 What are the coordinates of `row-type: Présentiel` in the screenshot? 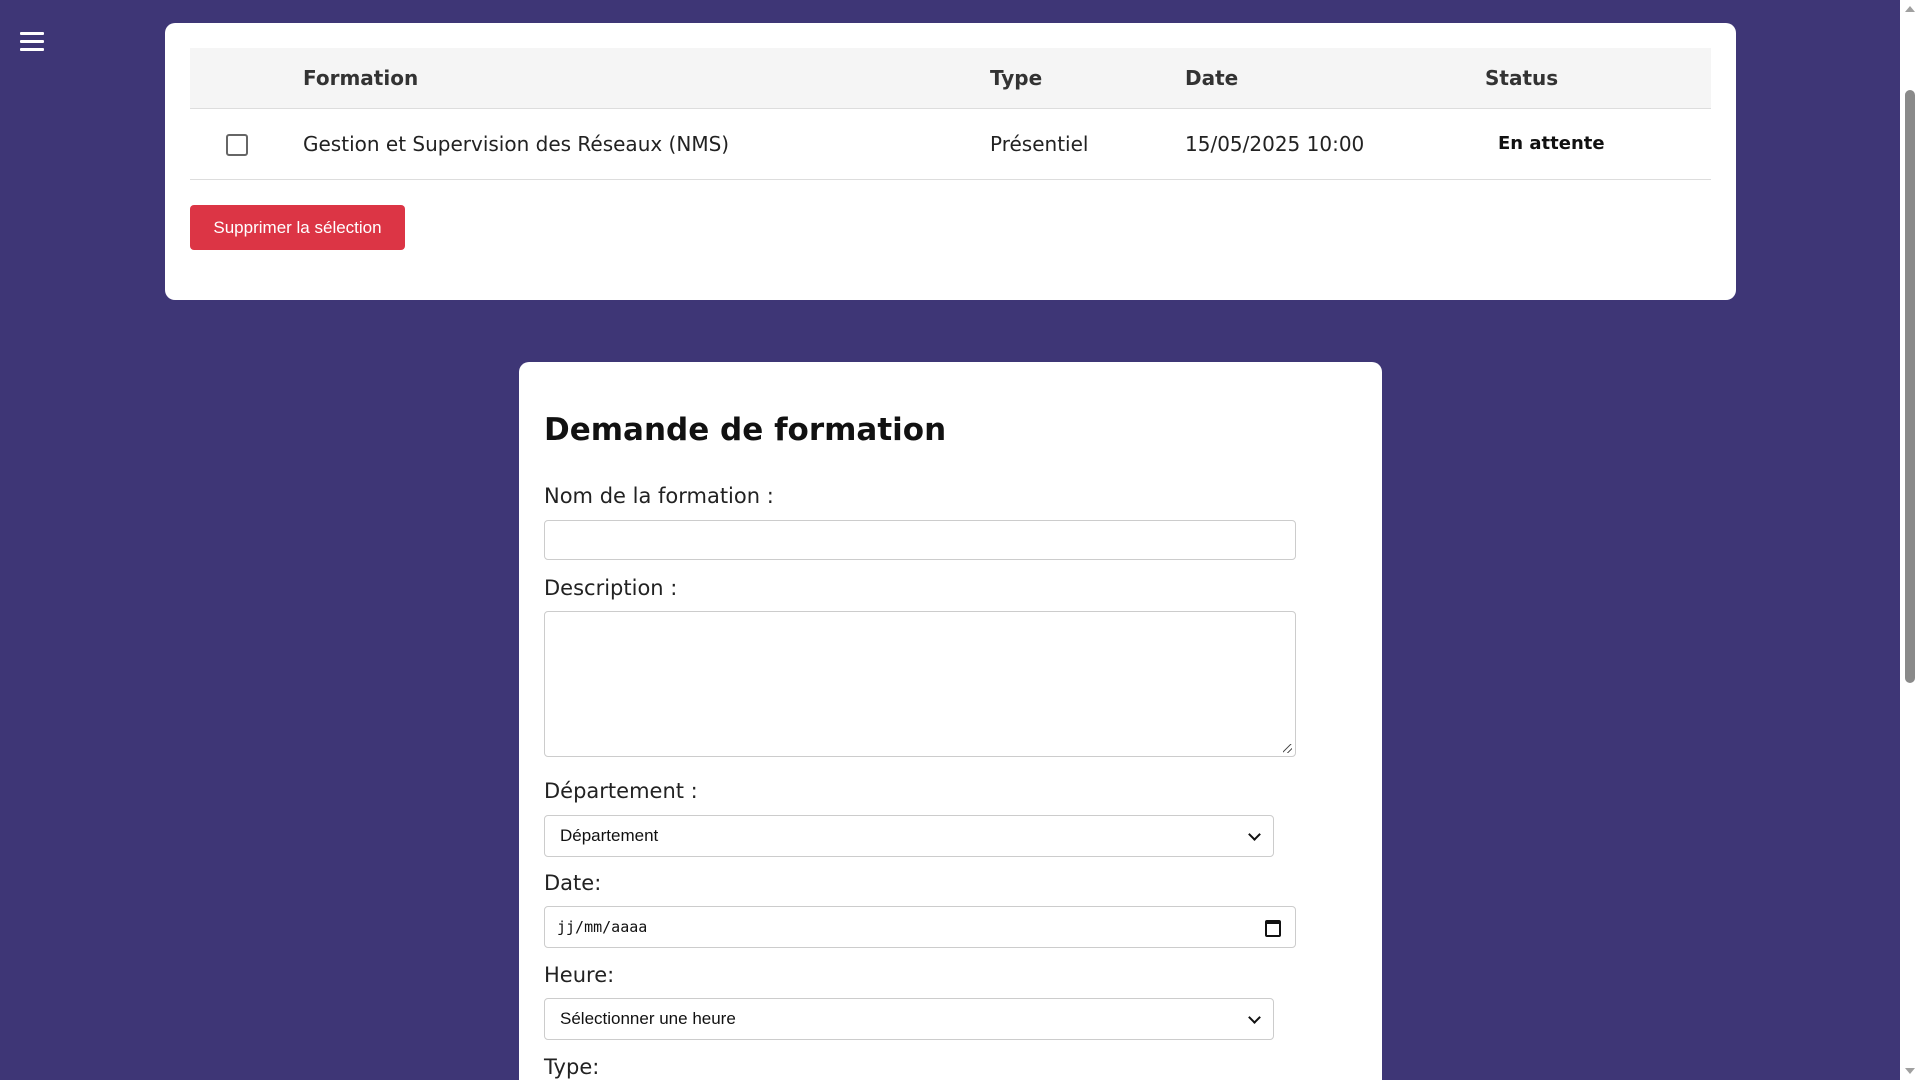 It's located at (1039, 144).